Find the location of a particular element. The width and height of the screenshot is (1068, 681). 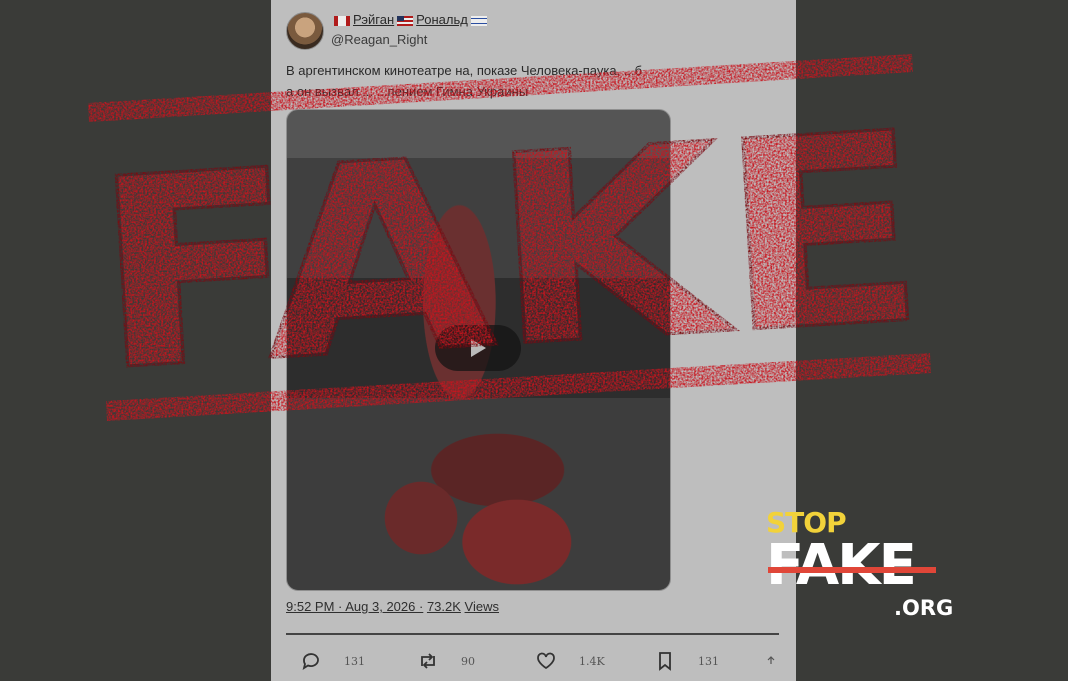

share-icon is located at coordinates (771, 661).